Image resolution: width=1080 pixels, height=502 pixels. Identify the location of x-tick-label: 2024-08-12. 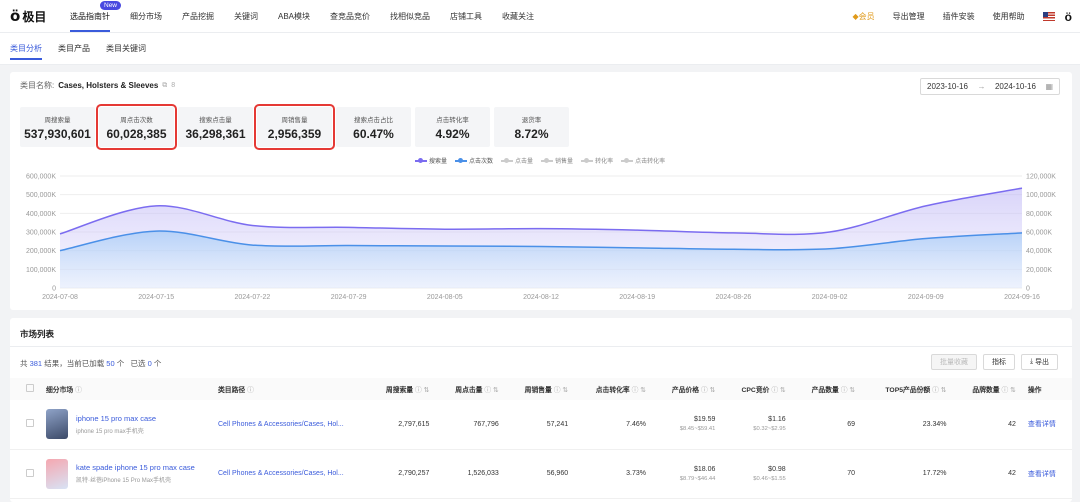
(541, 297).